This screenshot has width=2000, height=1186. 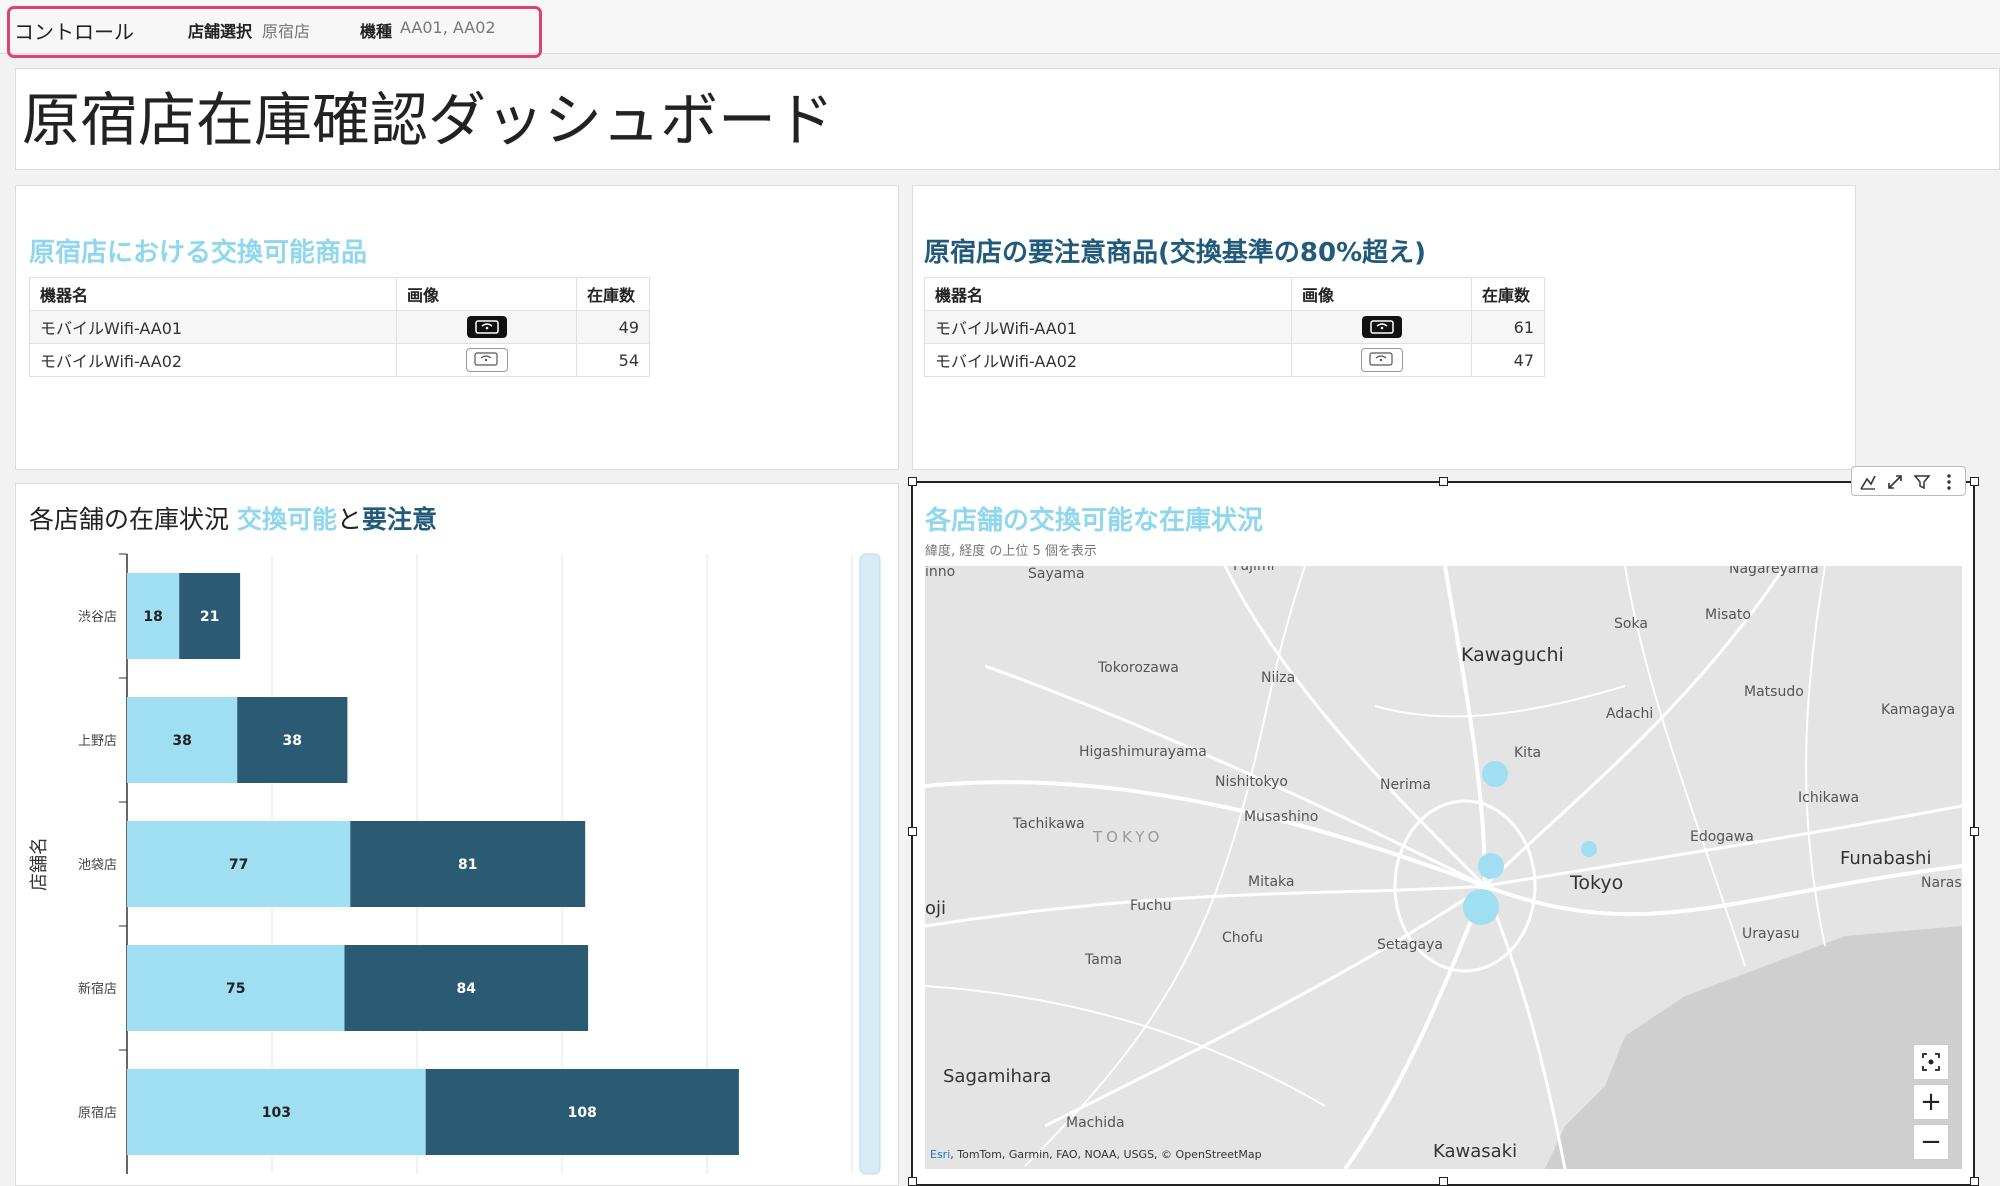 What do you see at coordinates (1908, 481) in the screenshot?
I see `visual-toolbar` at bounding box center [1908, 481].